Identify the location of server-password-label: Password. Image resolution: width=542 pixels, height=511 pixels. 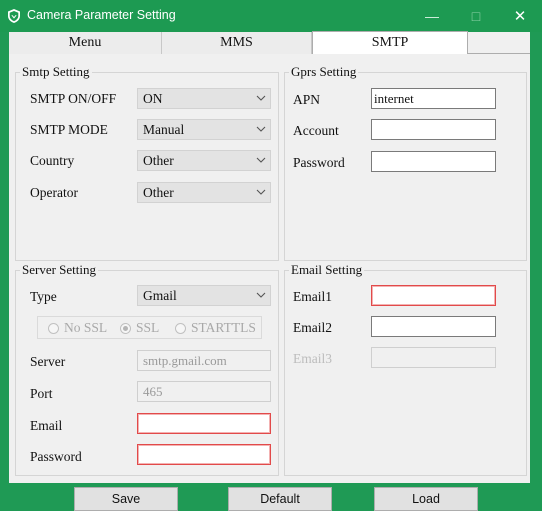
(56, 456).